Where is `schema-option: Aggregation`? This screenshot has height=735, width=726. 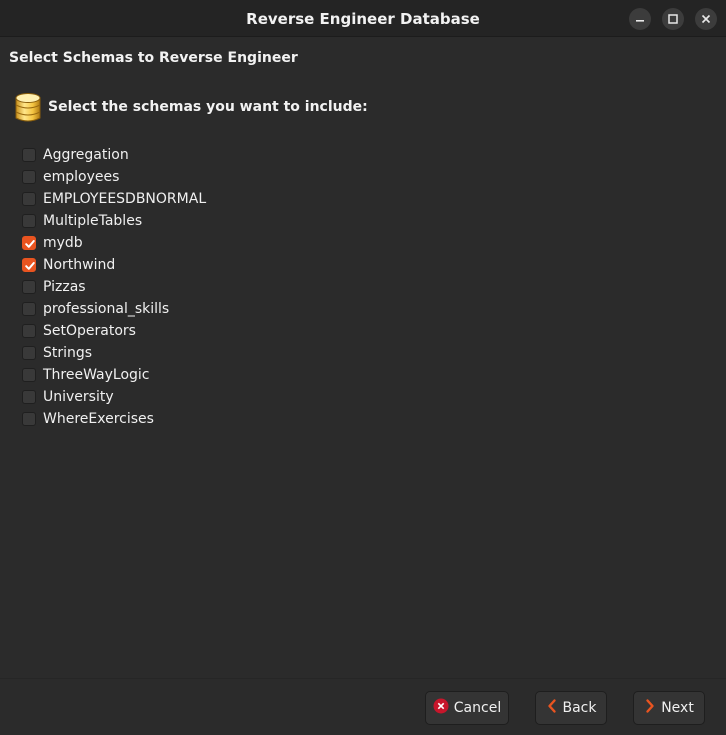
schema-option: Aggregation is located at coordinates (114, 155).